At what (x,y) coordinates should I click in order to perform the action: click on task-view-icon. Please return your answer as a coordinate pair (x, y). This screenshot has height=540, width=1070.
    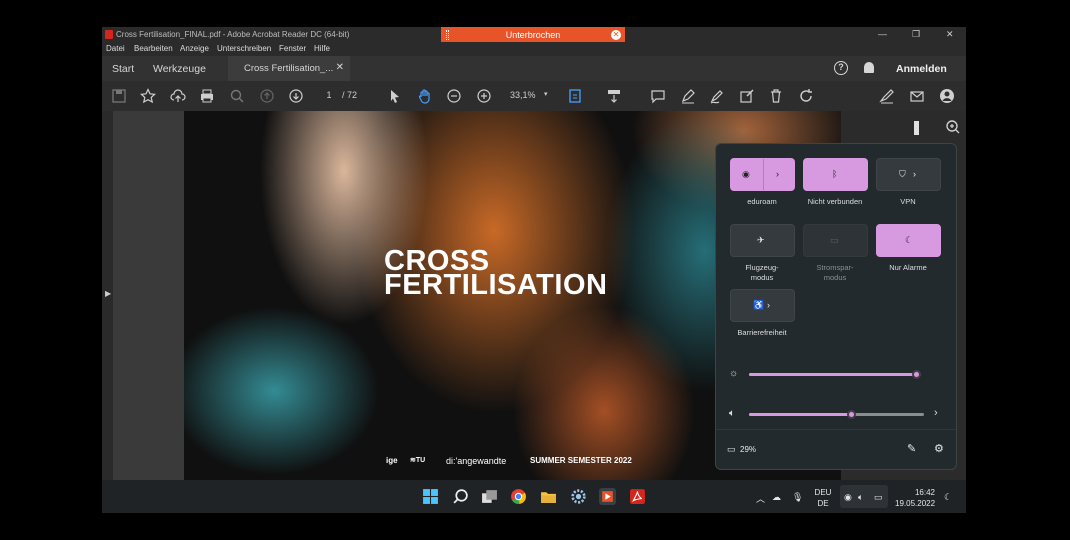
    Looking at the image, I should click on (489, 496).